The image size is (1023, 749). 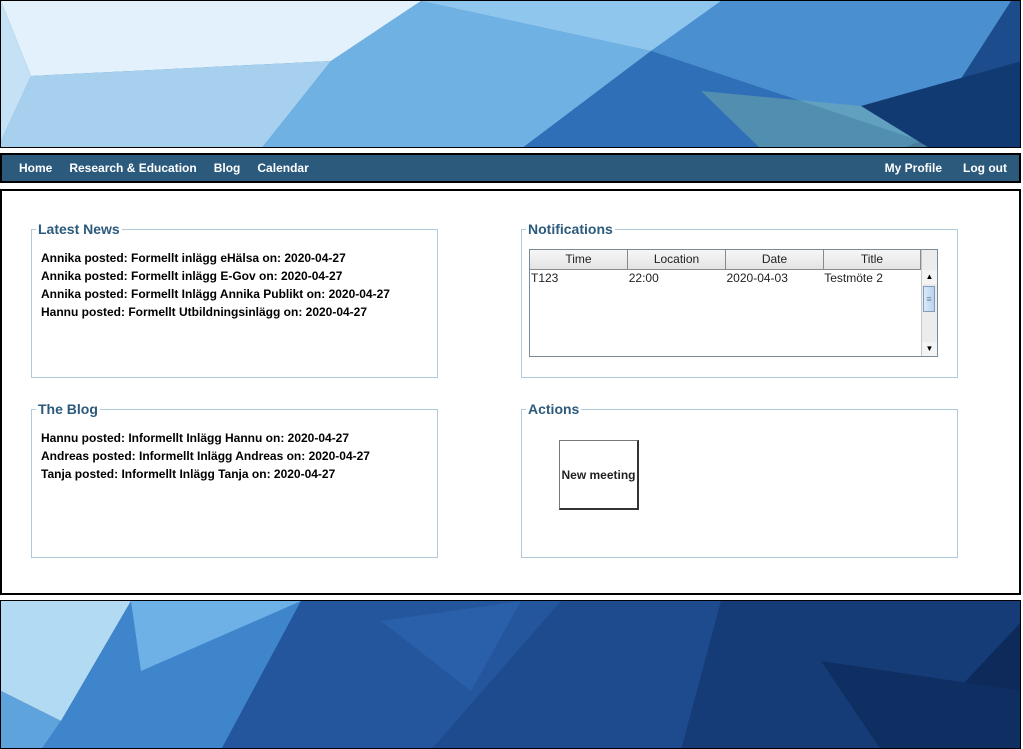 What do you see at coordinates (929, 277) in the screenshot?
I see `triangle-up-icon: ▲` at bounding box center [929, 277].